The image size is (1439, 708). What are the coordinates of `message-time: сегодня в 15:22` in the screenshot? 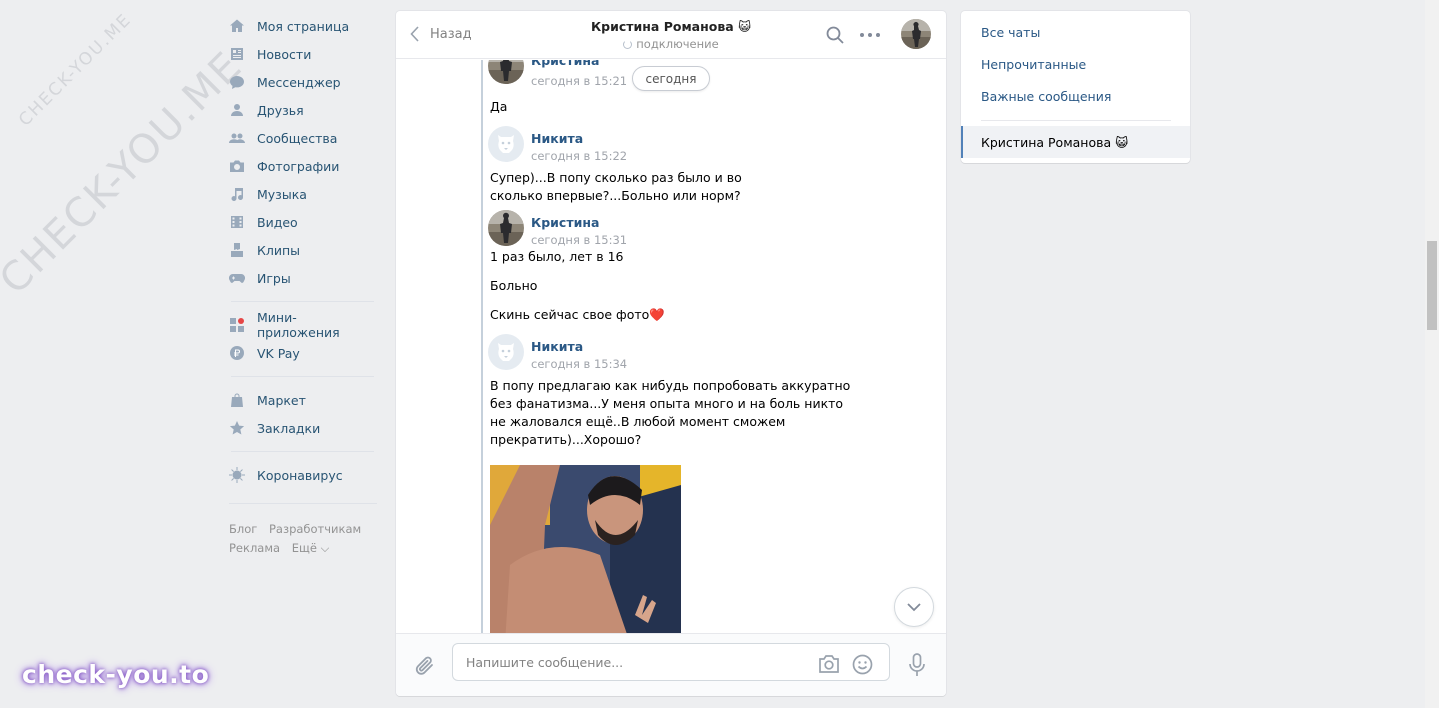 It's located at (579, 156).